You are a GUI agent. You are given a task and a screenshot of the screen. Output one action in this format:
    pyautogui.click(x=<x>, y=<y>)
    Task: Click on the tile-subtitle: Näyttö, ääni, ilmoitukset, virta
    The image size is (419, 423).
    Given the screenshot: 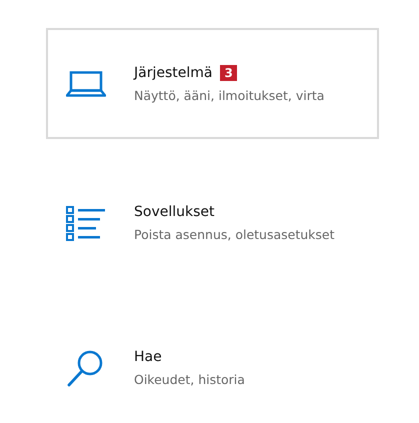 What is the action you would take?
    pyautogui.click(x=229, y=95)
    